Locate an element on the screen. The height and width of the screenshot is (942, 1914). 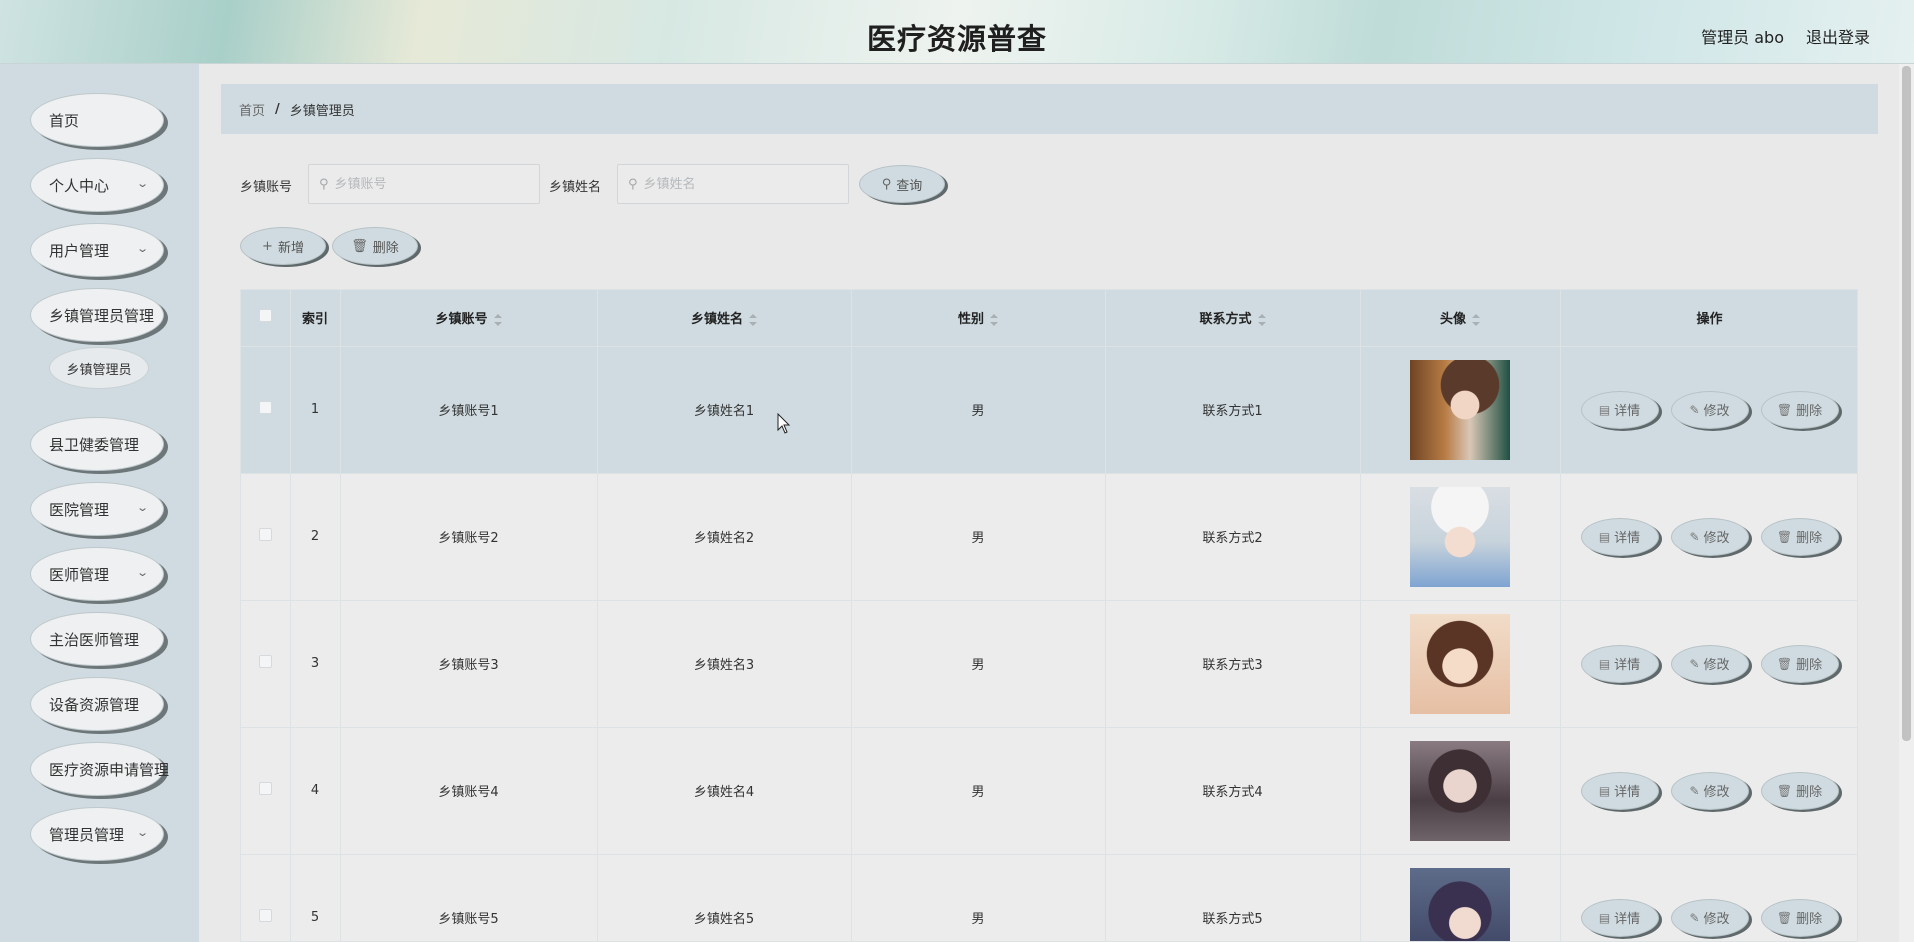
sidebar-item-home: 首页 is located at coordinates (97, 120).